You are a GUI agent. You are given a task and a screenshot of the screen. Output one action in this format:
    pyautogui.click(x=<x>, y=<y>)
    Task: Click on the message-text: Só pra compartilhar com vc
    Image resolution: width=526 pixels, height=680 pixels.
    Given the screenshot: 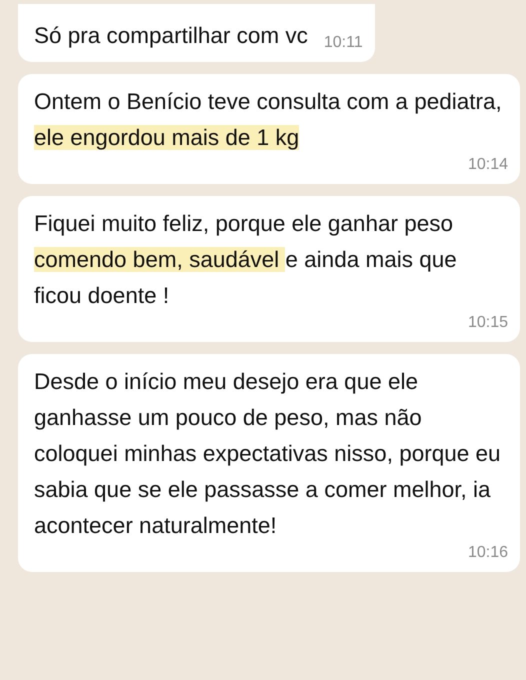 What is the action you would take?
    pyautogui.click(x=171, y=36)
    